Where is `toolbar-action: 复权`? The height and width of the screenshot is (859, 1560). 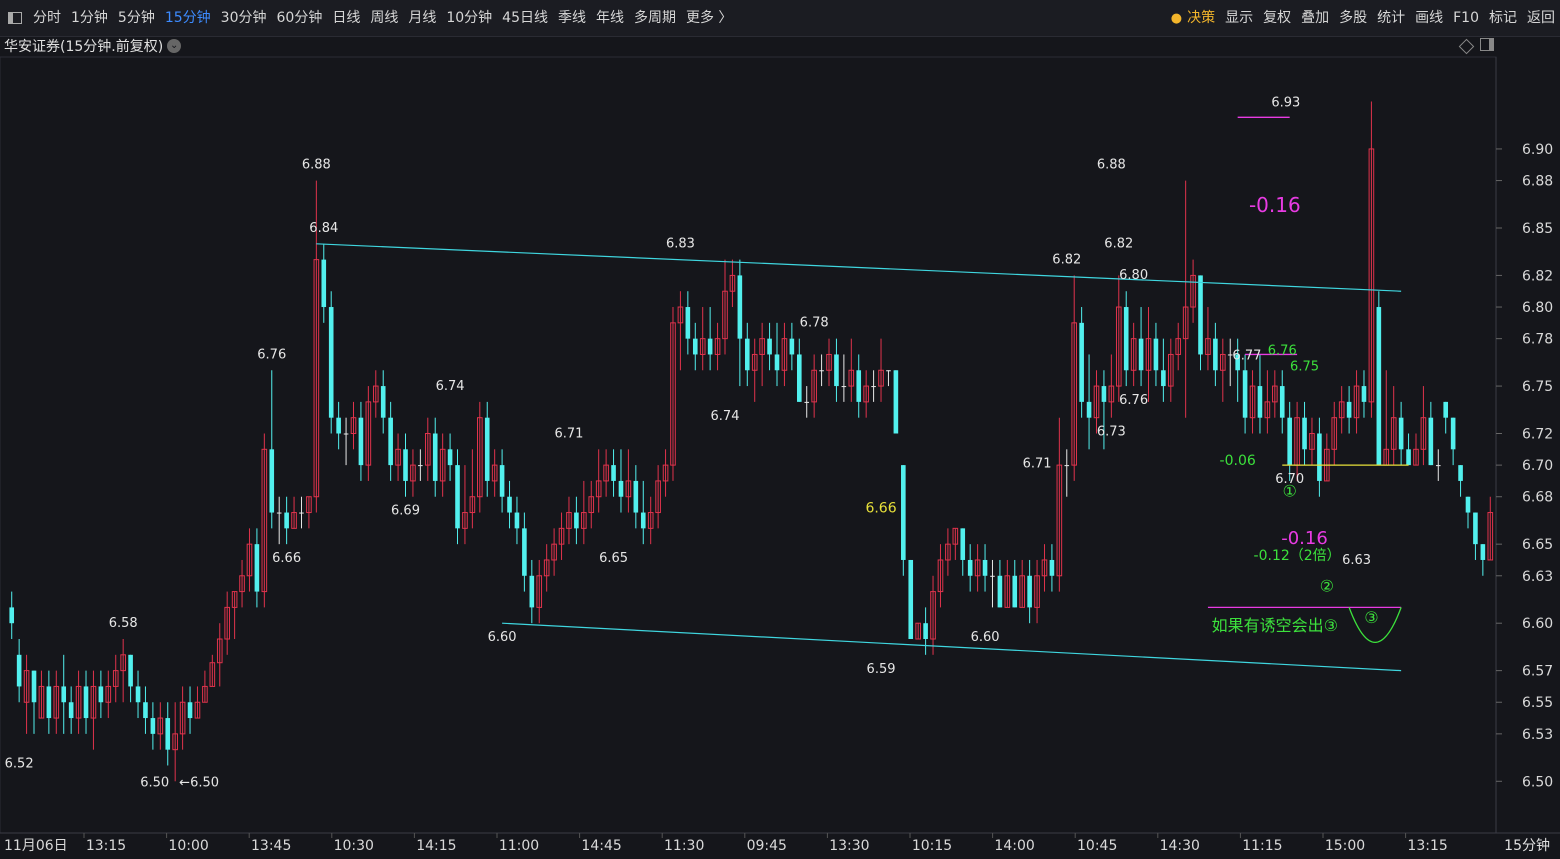
toolbar-action: 复权 is located at coordinates (1277, 18).